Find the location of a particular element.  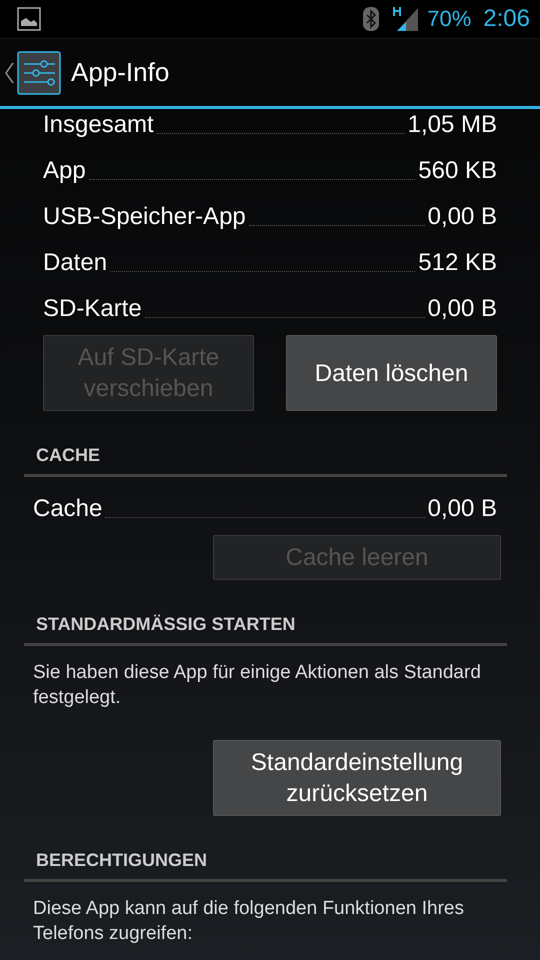

sliders-icon is located at coordinates (39, 72).